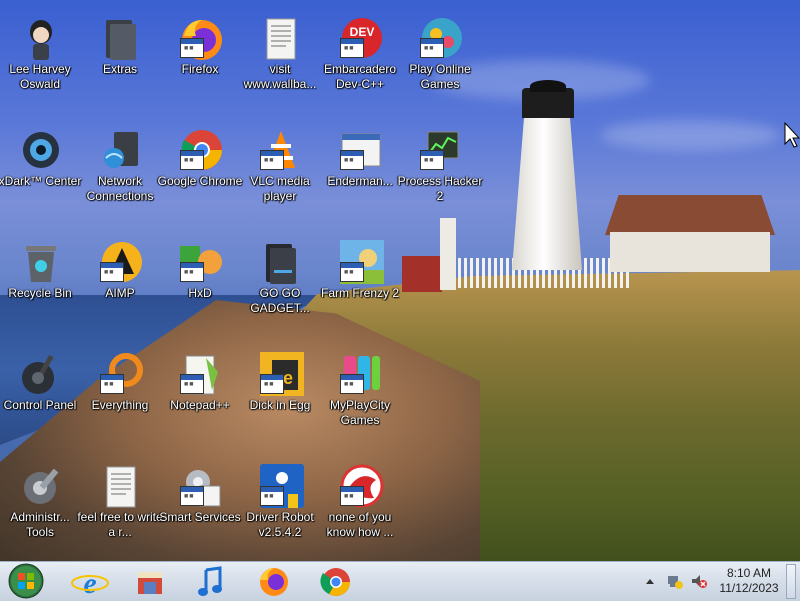 The width and height of the screenshot is (800, 606). I want to click on desktop-icon-process-hacker: Process Hacker 2, so click(440, 177).